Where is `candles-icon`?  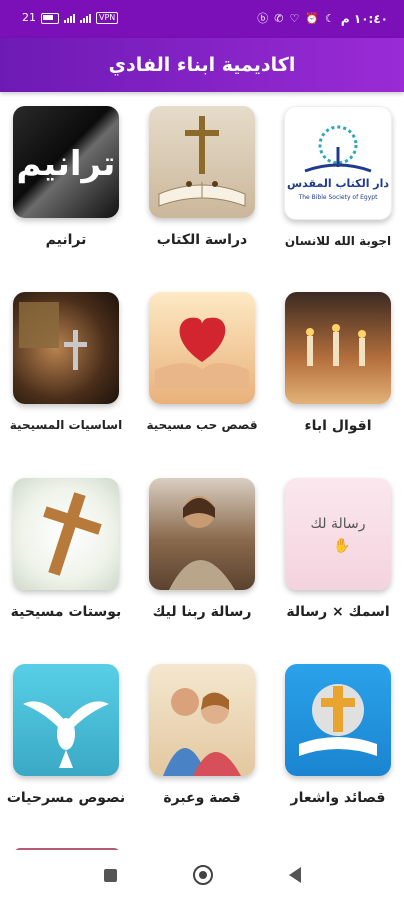
candles-icon is located at coordinates (336, 345).